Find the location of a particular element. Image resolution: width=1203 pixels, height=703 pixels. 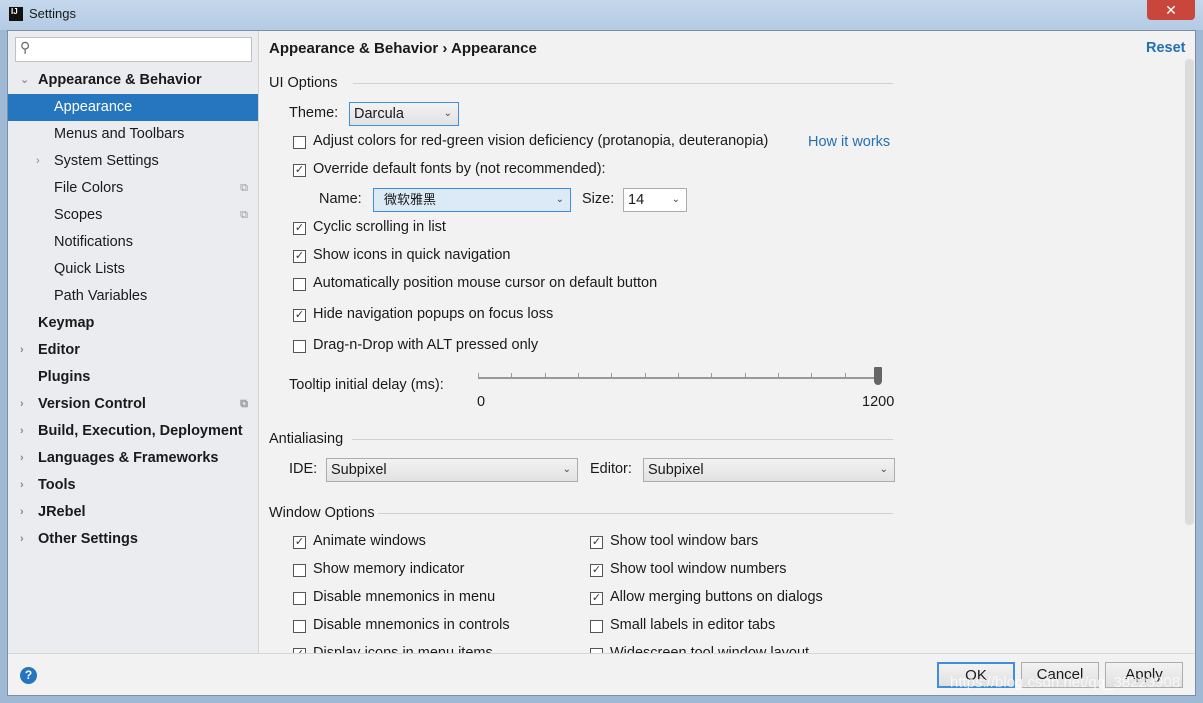

help-button: ? is located at coordinates (28, 675).